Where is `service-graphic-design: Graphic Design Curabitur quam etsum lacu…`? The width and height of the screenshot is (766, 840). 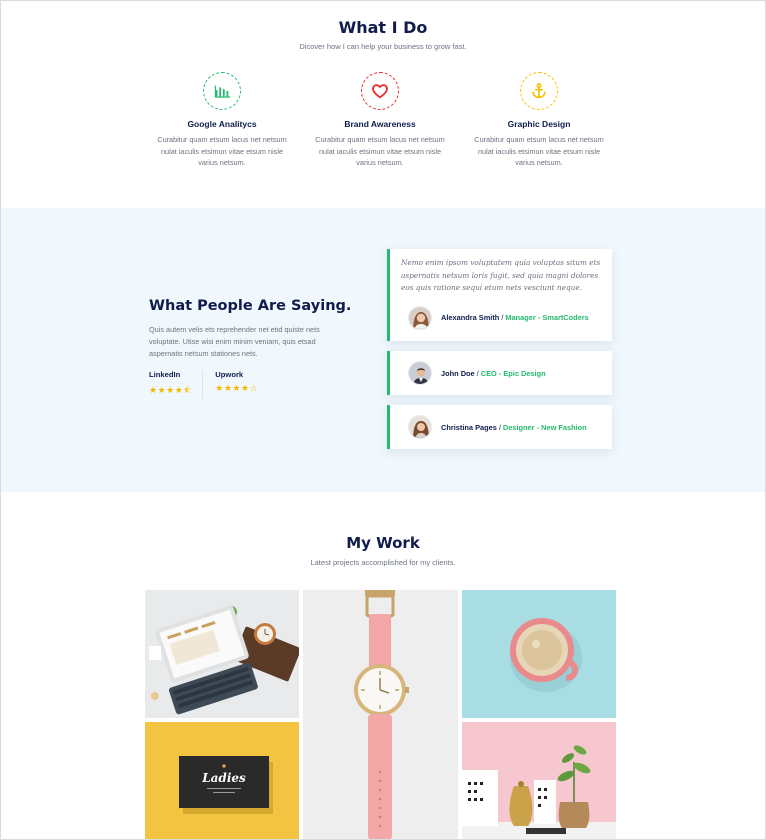
service-graphic-design: Graphic Design Curabitur quam etsum lacu… is located at coordinates (539, 120).